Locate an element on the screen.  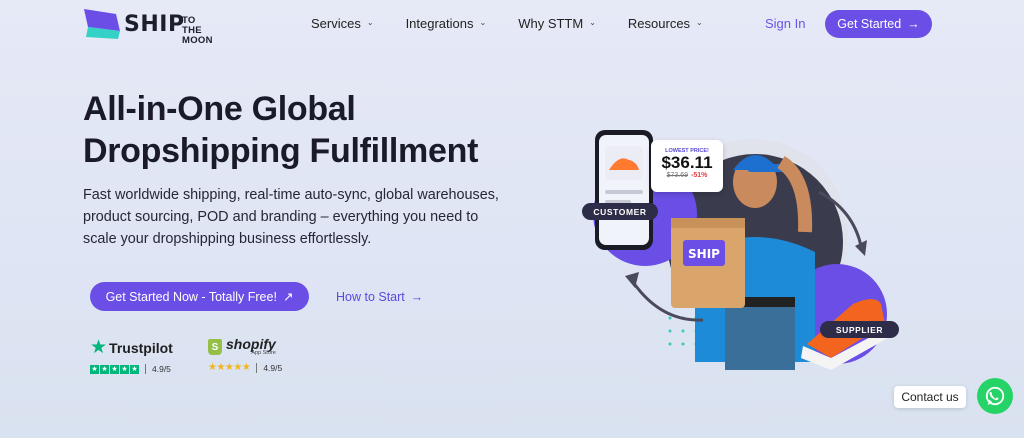
sign-in-link: Sign In is located at coordinates (785, 23).